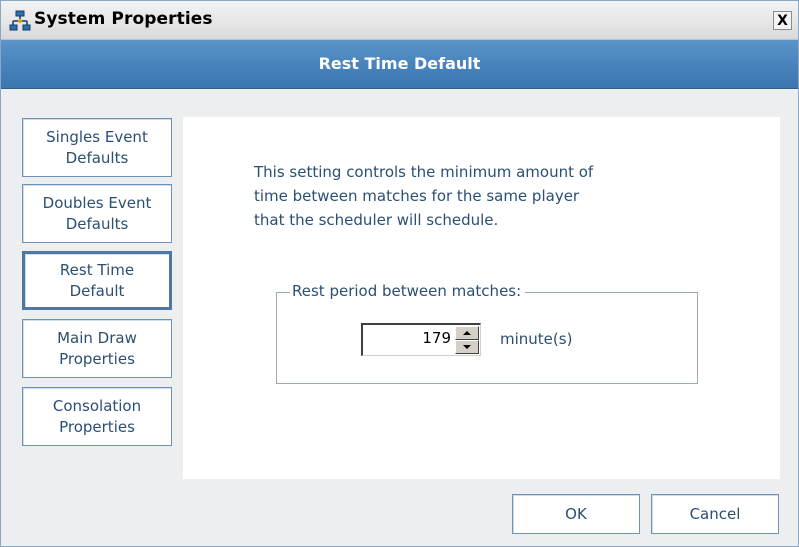  What do you see at coordinates (20, 21) in the screenshot?
I see `network-app-icon` at bounding box center [20, 21].